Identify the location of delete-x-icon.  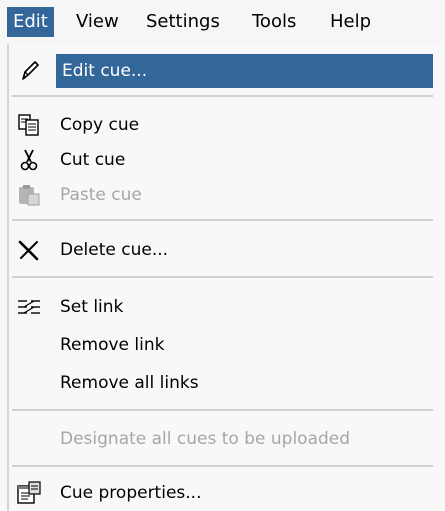
(29, 250).